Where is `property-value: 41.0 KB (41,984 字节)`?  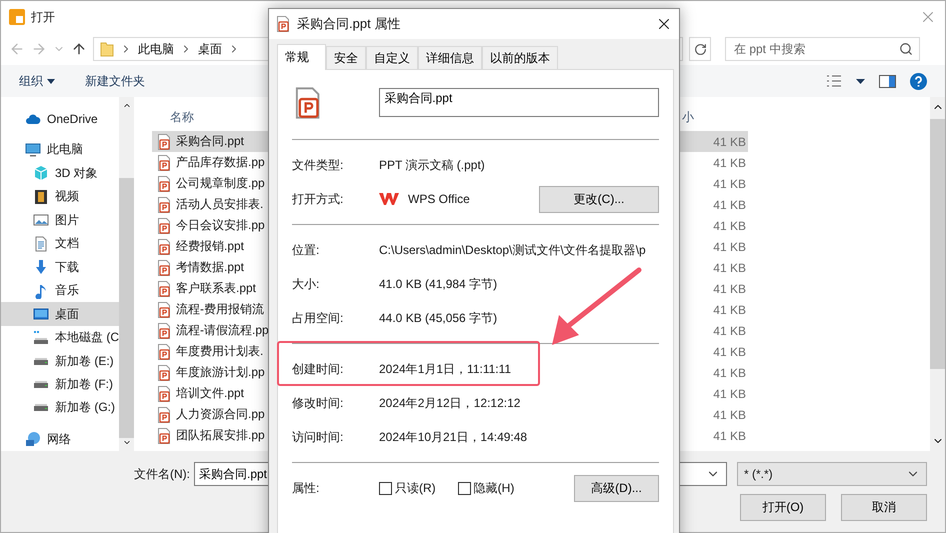 property-value: 41.0 KB (41,984 字节) is located at coordinates (438, 284).